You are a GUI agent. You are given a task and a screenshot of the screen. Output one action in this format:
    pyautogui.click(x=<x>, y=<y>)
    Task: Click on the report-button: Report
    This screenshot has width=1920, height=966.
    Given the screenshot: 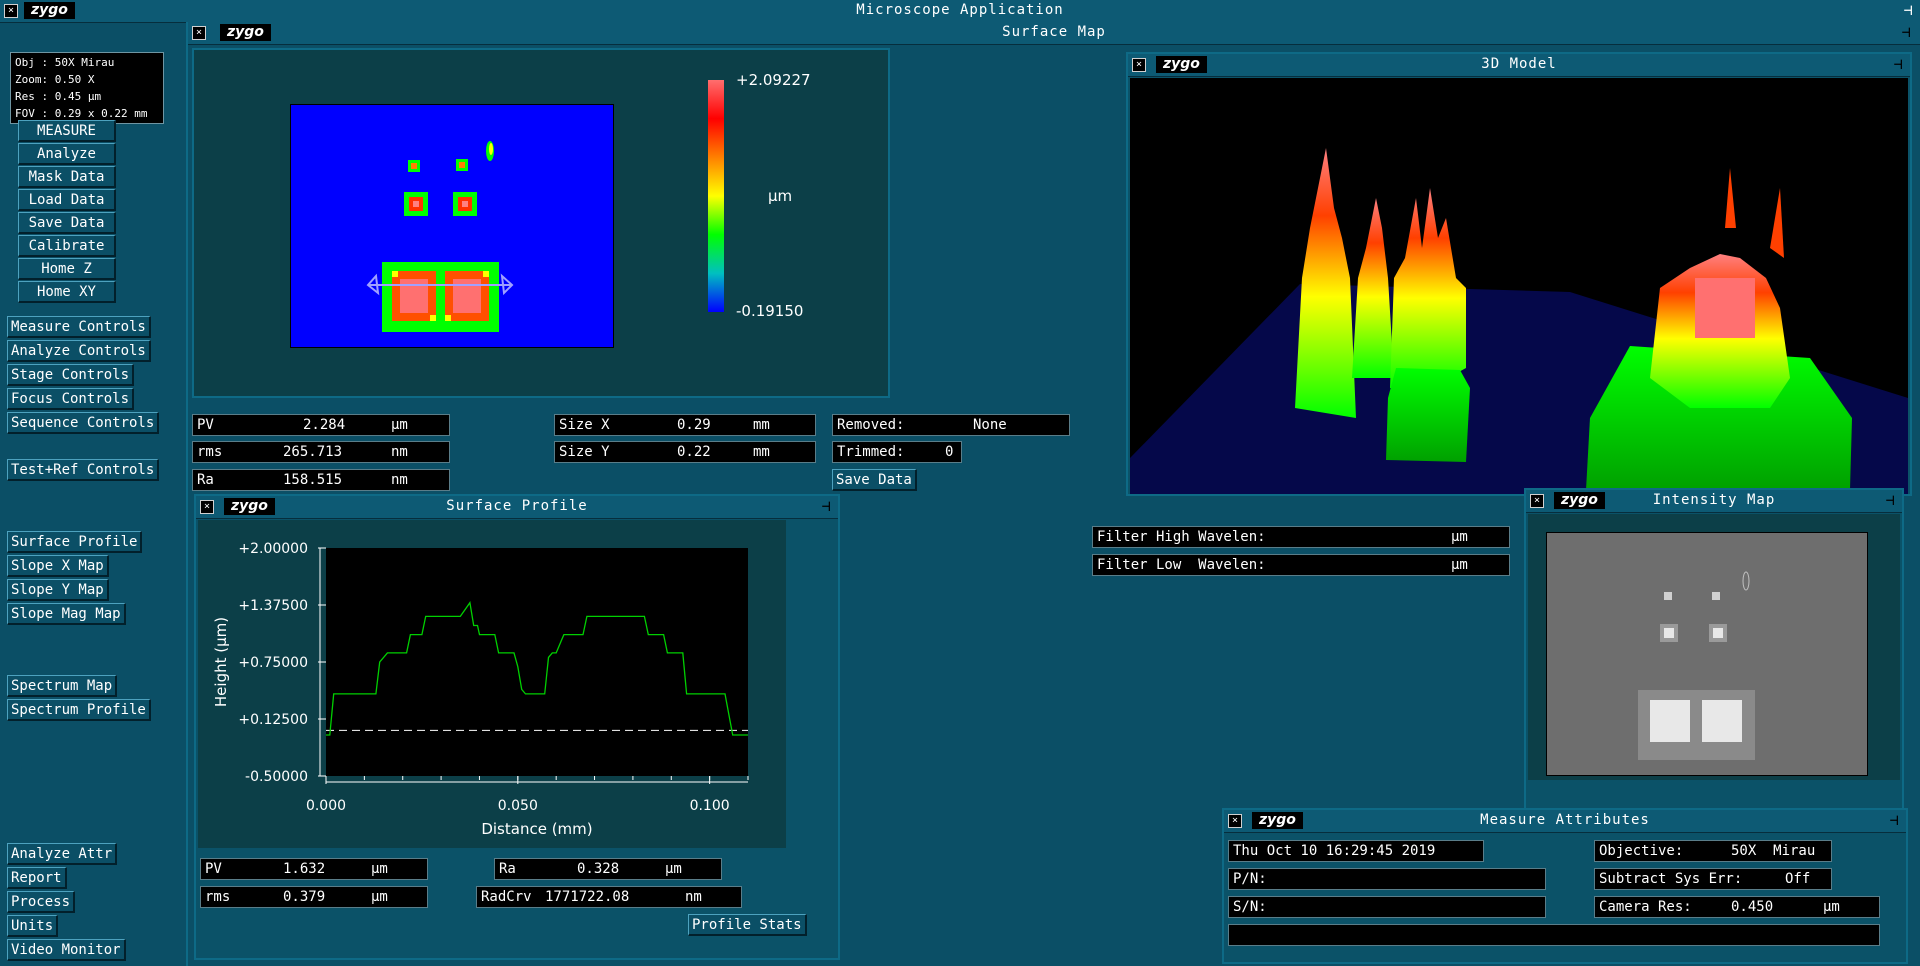 What is the action you would take?
    pyautogui.click(x=37, y=878)
    